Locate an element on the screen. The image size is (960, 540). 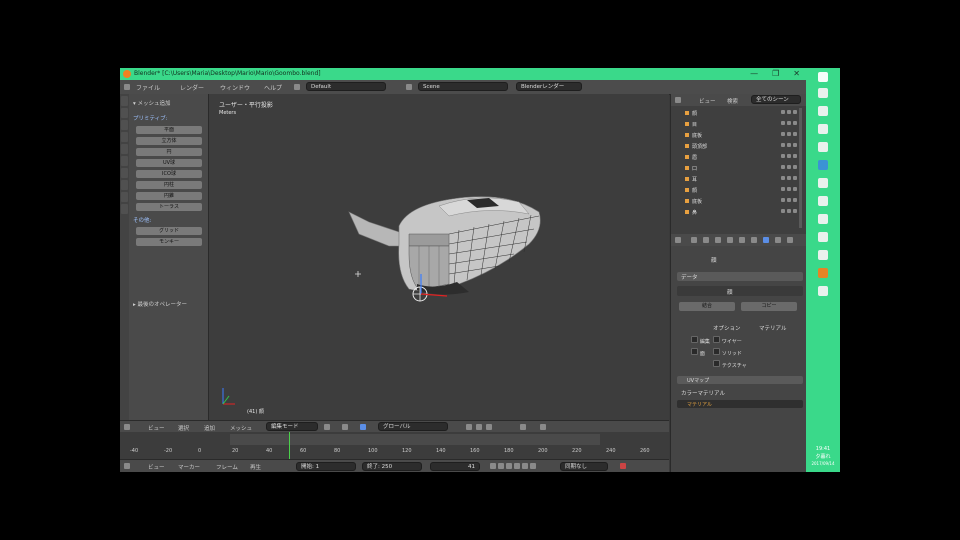
menu-render: レンダー is located at coordinates (192, 87).